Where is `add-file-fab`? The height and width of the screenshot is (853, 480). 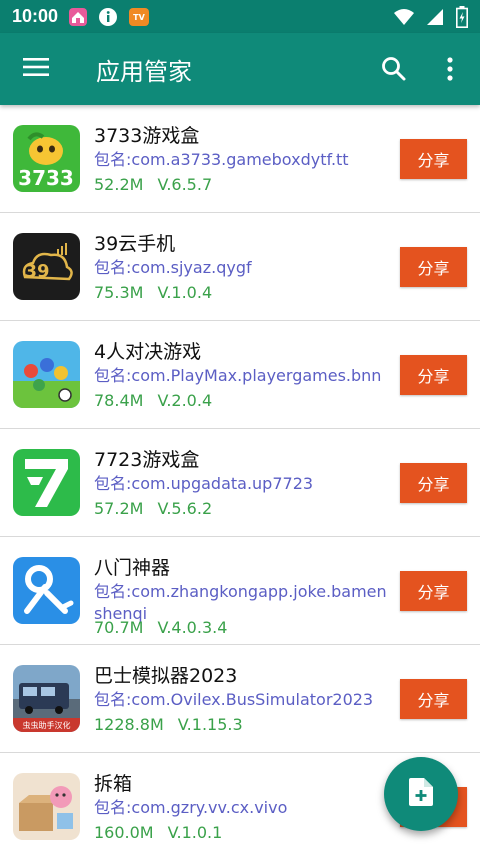 add-file-fab is located at coordinates (421, 794).